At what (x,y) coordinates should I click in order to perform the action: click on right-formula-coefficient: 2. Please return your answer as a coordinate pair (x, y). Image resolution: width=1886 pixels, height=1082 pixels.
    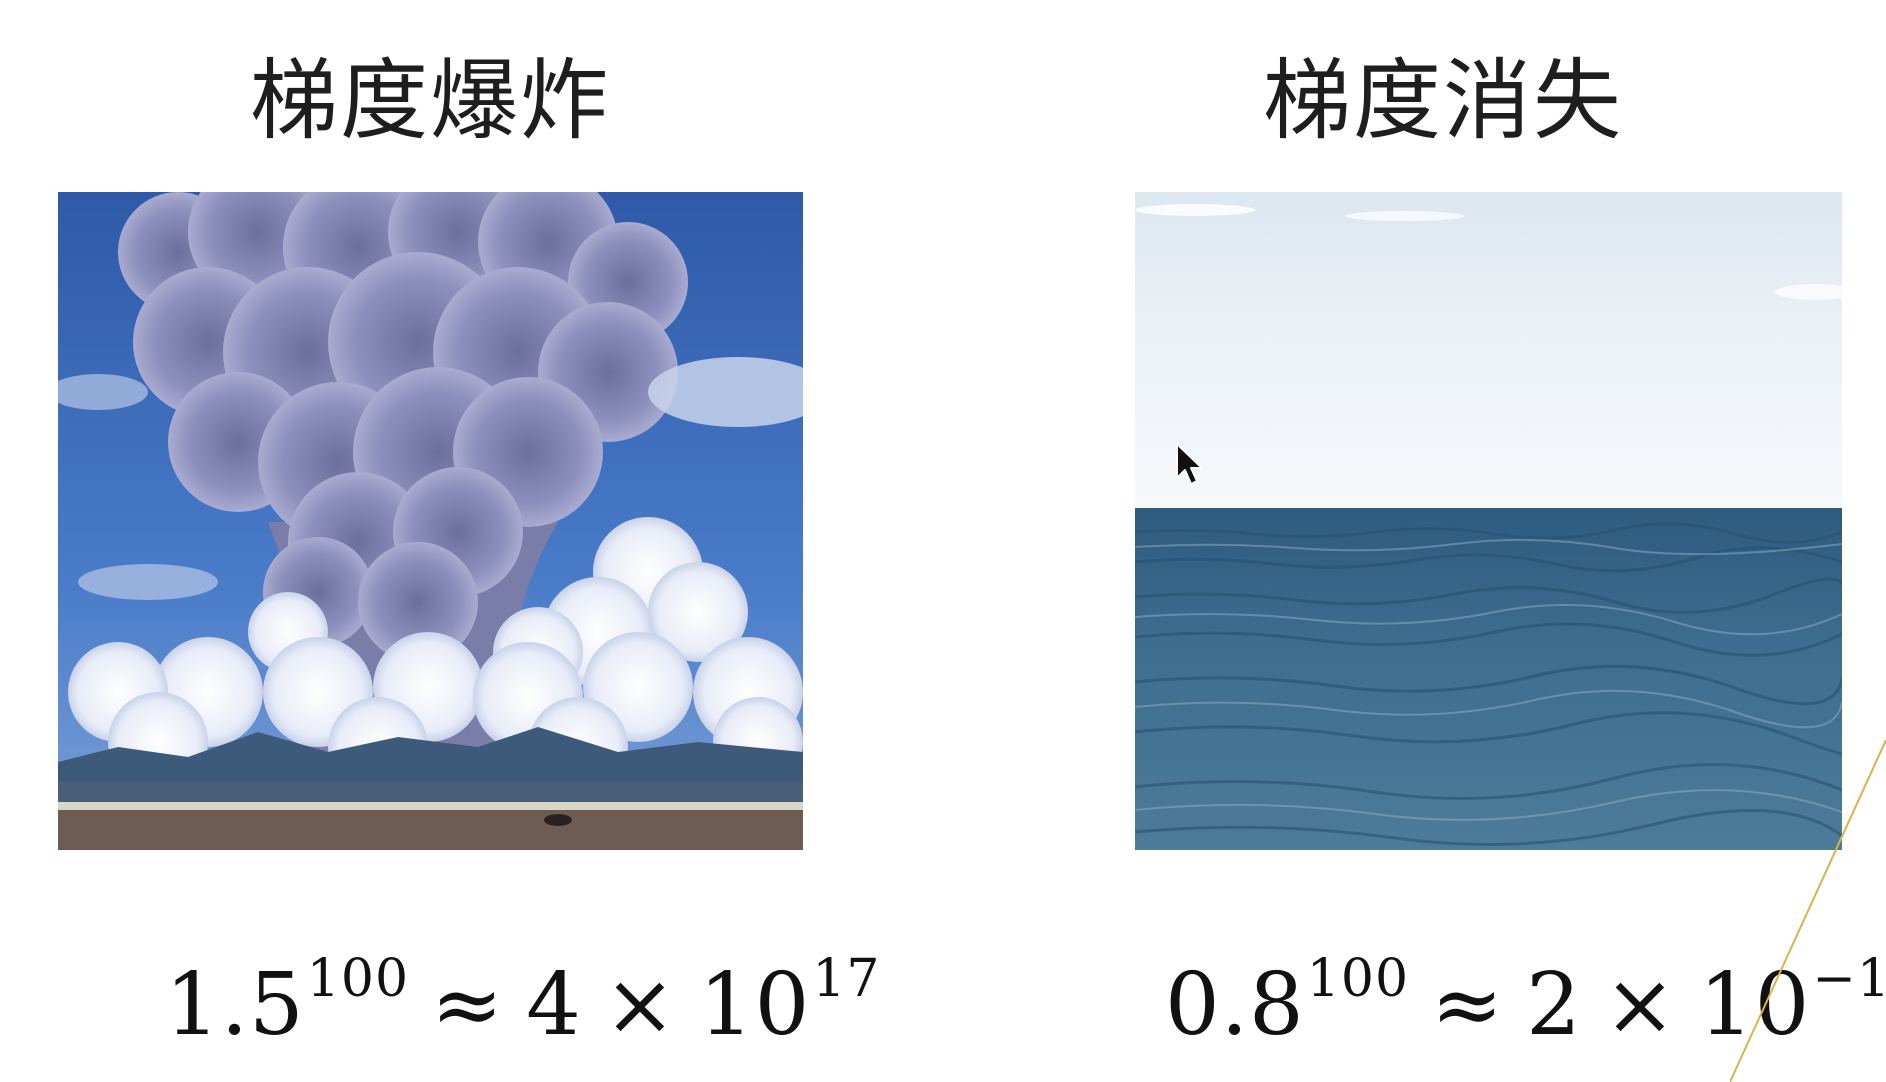
    Looking at the image, I should click on (1554, 1005).